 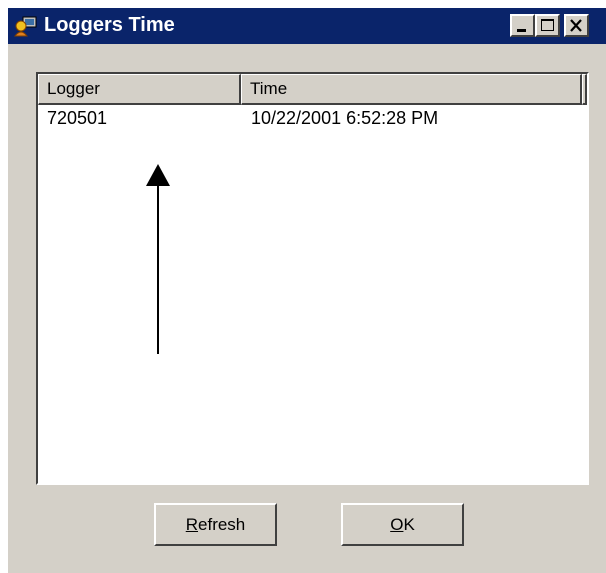 I want to click on maximize-button, so click(x=547, y=25).